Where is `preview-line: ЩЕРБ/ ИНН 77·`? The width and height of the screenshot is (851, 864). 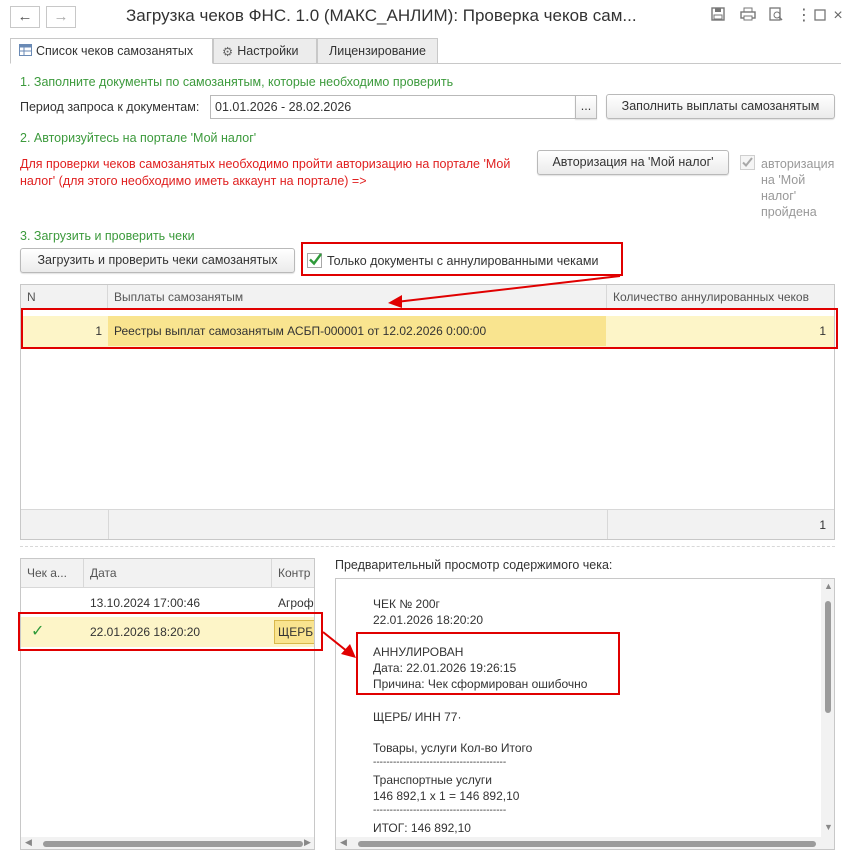
preview-line: ЩЕРБ/ ИНН 77· is located at coordinates (417, 717).